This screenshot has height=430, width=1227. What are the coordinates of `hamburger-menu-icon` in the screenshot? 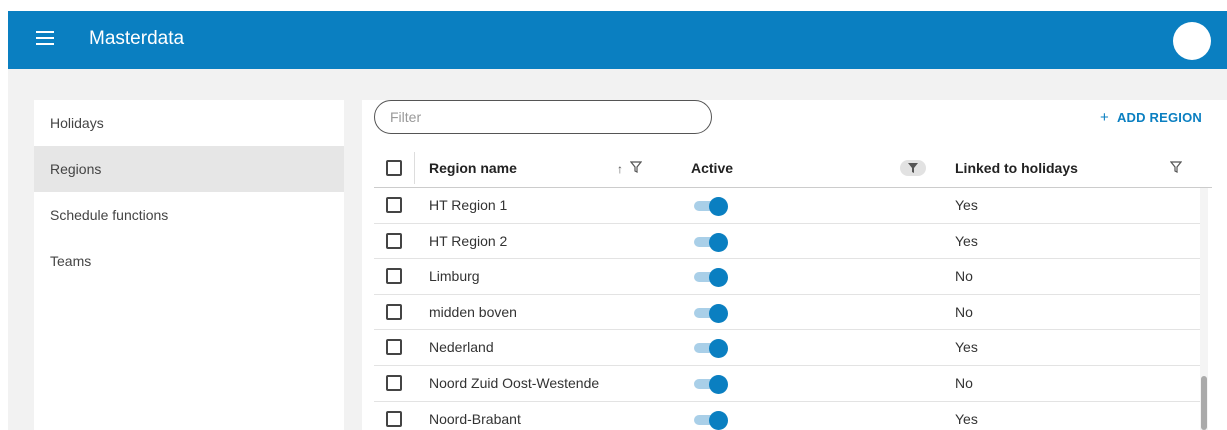 It's located at (45, 38).